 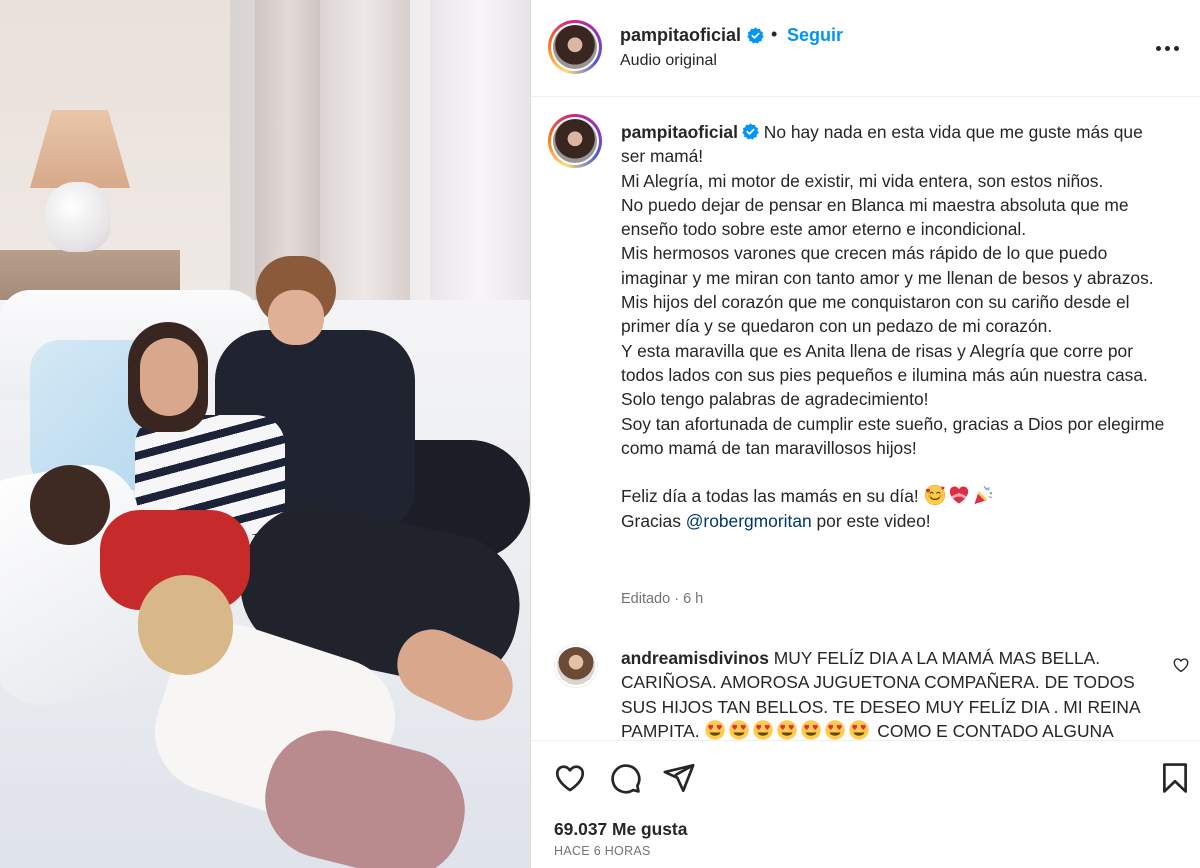 What do you see at coordinates (602, 851) in the screenshot?
I see `post-timestamp: HACE 6 HORAS` at bounding box center [602, 851].